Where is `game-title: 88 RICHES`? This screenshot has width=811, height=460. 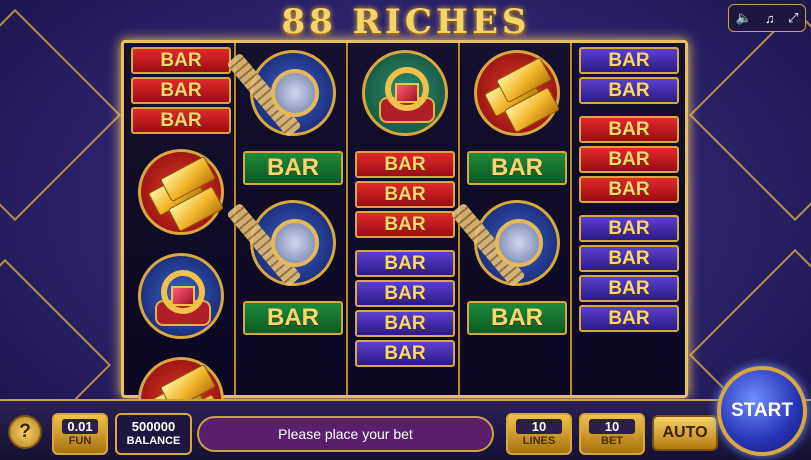 game-title: 88 RICHES is located at coordinates (406, 22).